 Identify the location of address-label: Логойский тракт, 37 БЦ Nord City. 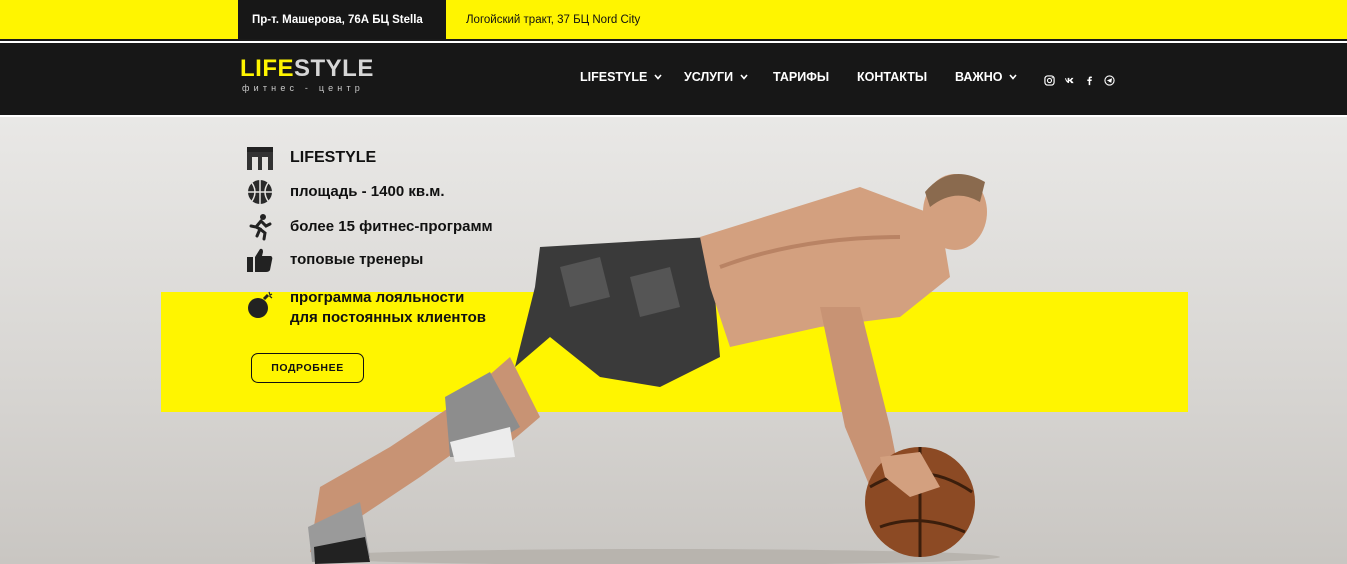
(553, 19).